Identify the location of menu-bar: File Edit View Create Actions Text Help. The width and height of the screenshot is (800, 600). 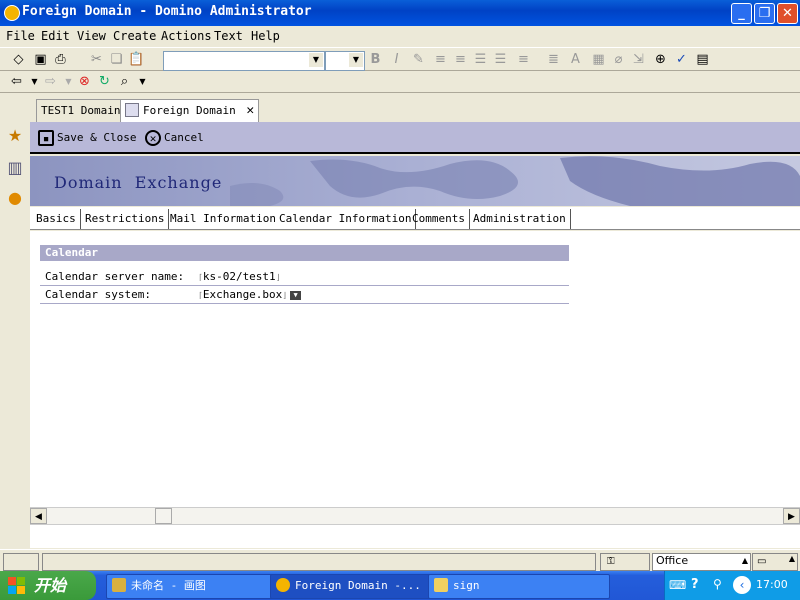
(400, 36).